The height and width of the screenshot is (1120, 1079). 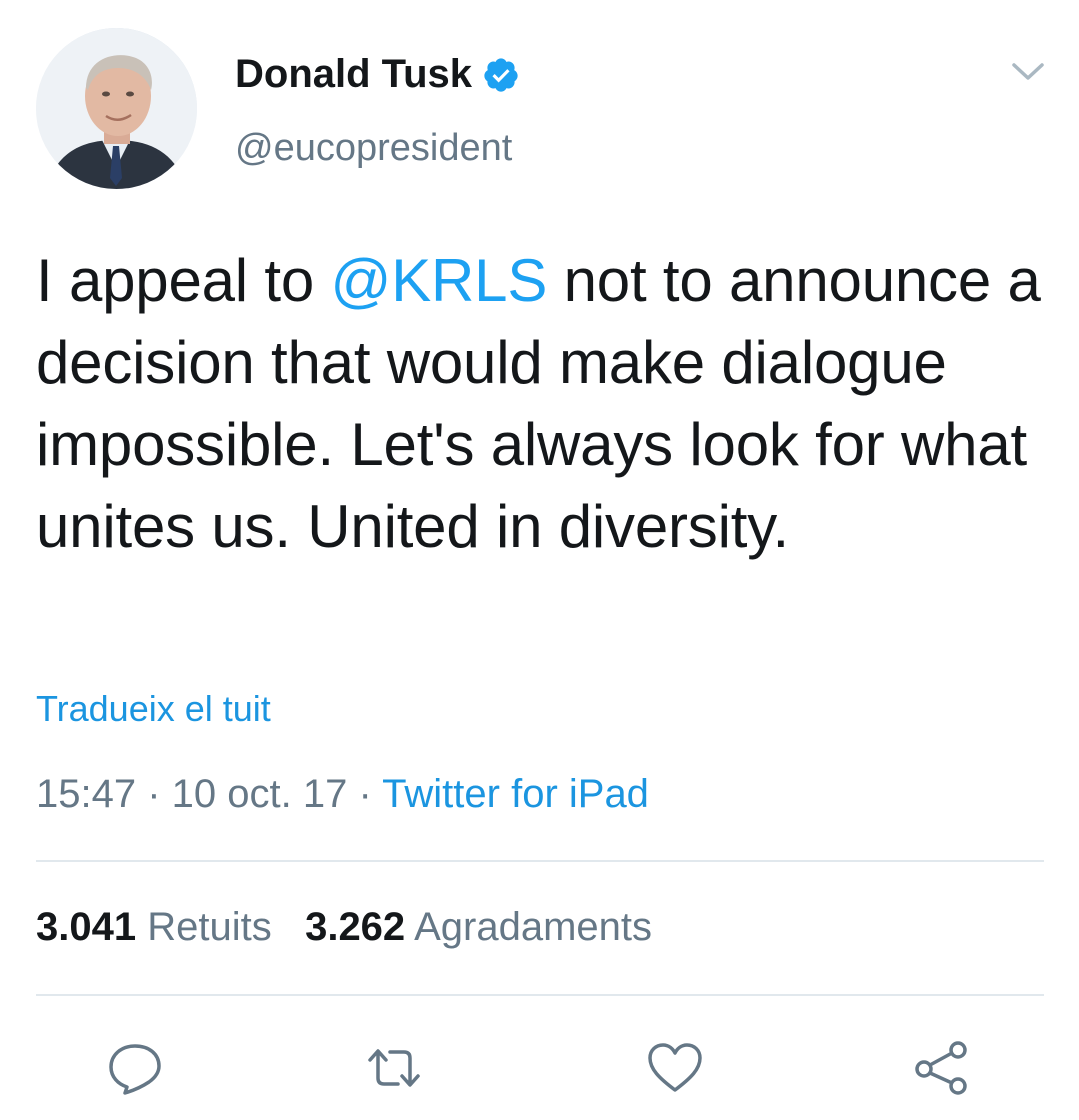 What do you see at coordinates (183, 280) in the screenshot?
I see `tweet-text-start: I appeal to` at bounding box center [183, 280].